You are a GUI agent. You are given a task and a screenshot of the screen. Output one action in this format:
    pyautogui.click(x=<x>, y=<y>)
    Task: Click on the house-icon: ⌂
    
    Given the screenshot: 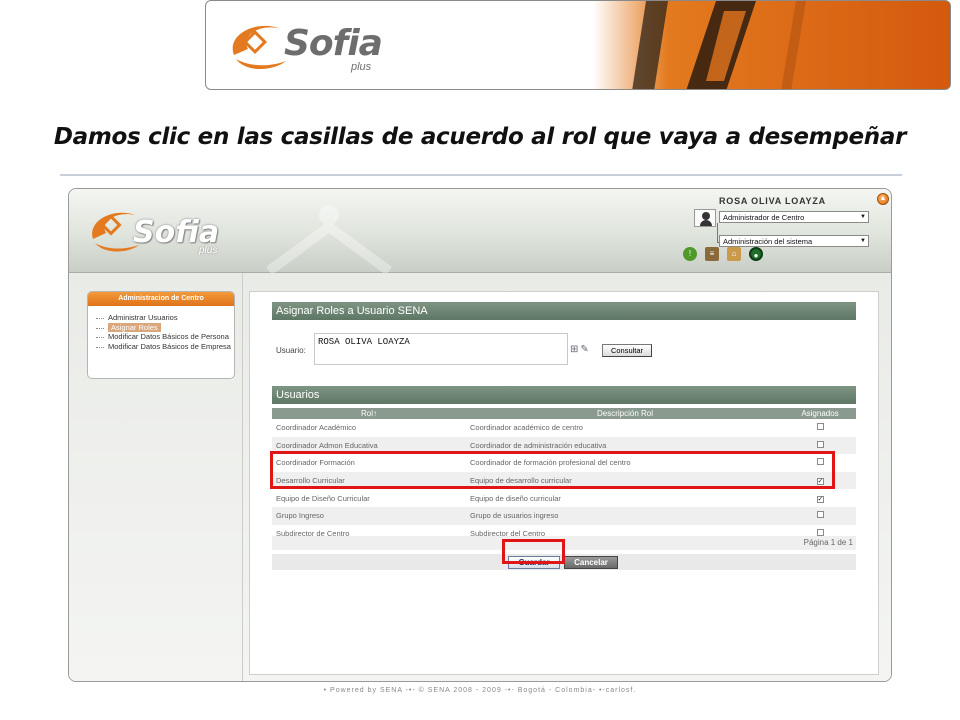 What is the action you would take?
    pyautogui.click(x=734, y=254)
    